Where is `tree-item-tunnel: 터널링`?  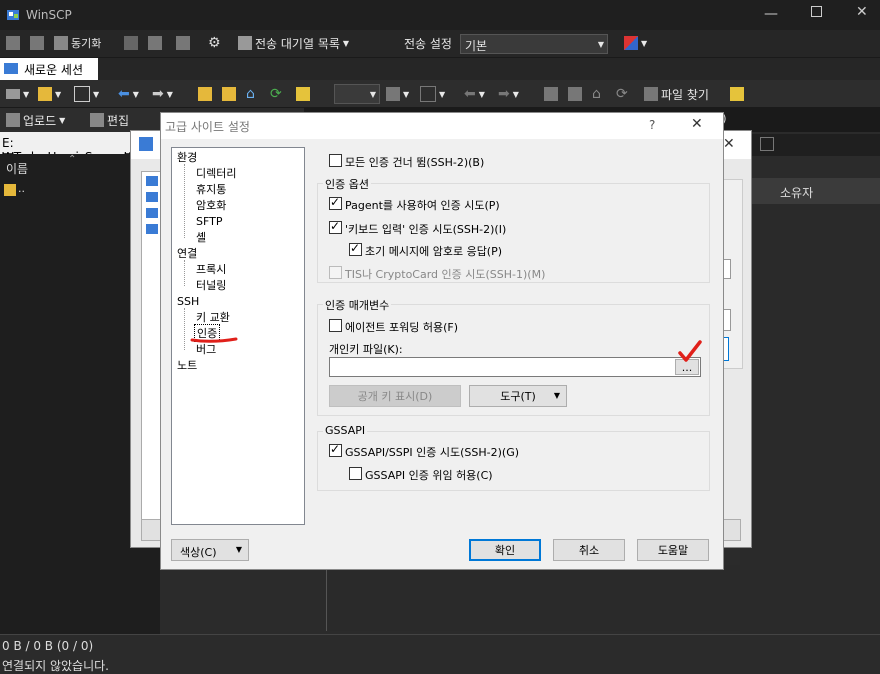 tree-item-tunnel: 터널링 is located at coordinates (211, 285).